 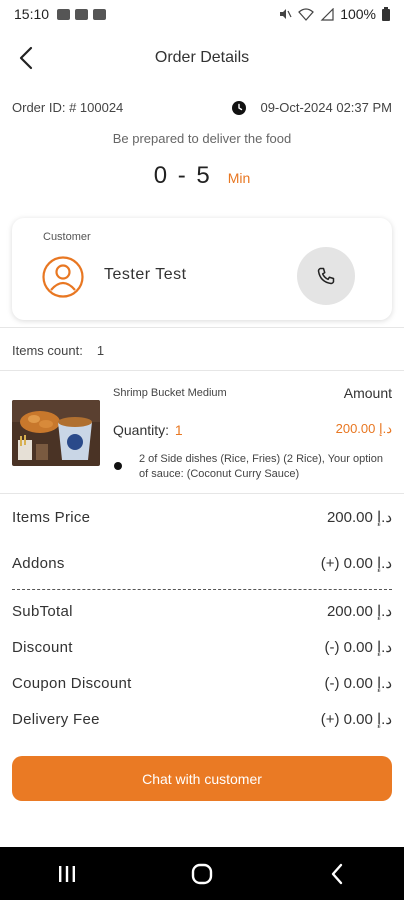 What do you see at coordinates (42, 611) in the screenshot?
I see `subtotal-label: SubTotal` at bounding box center [42, 611].